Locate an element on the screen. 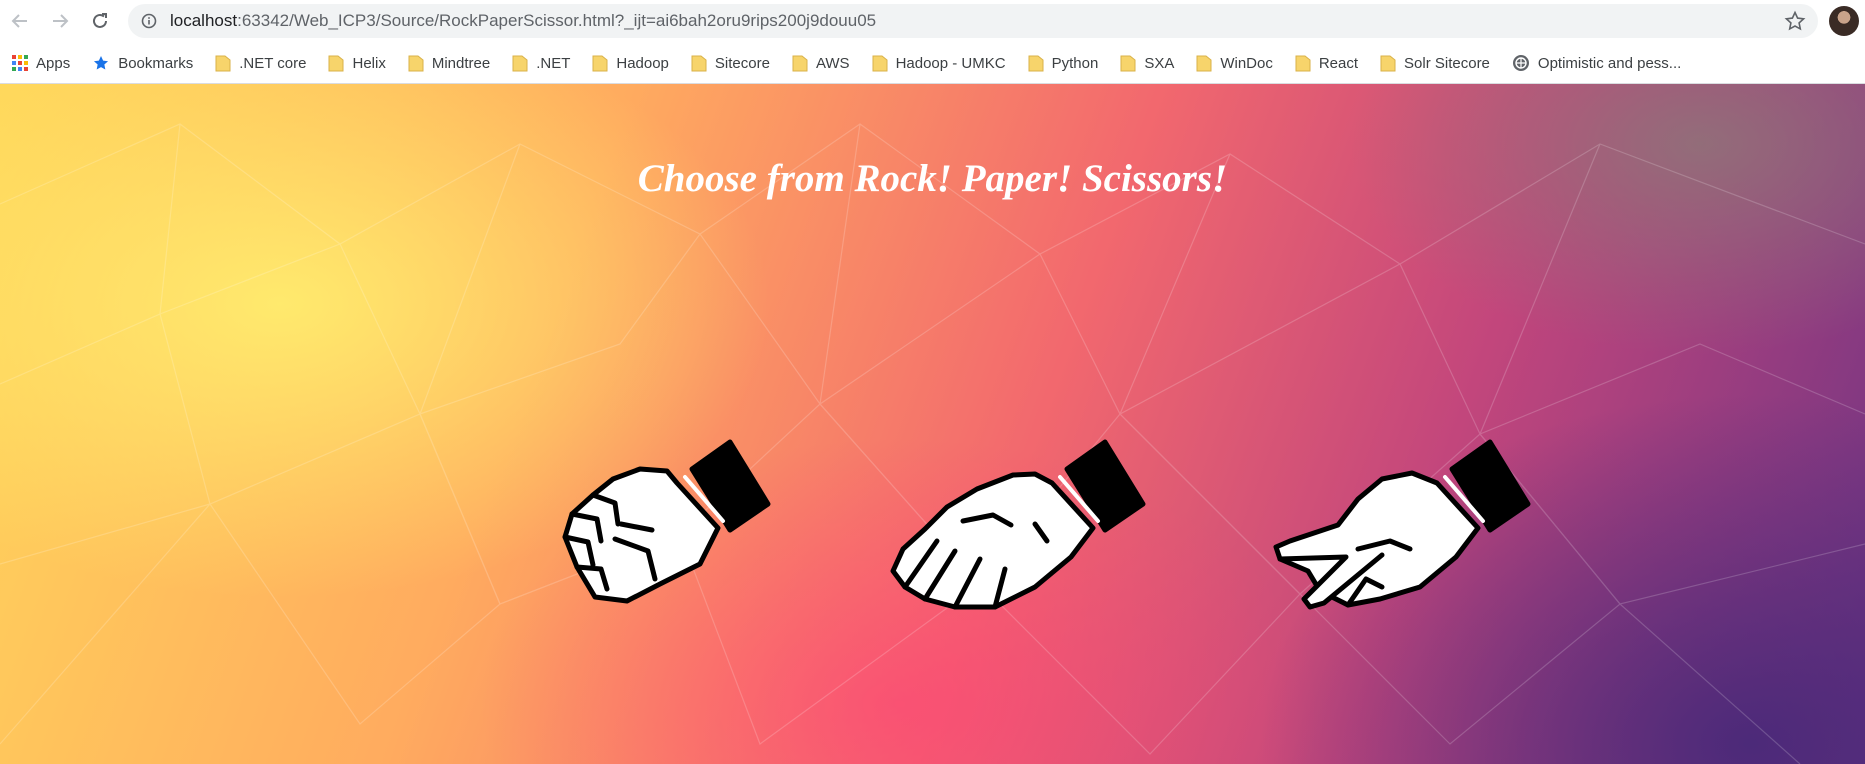 The width and height of the screenshot is (1865, 764). bookmark-label: Hadoop - UMKC is located at coordinates (950, 63).